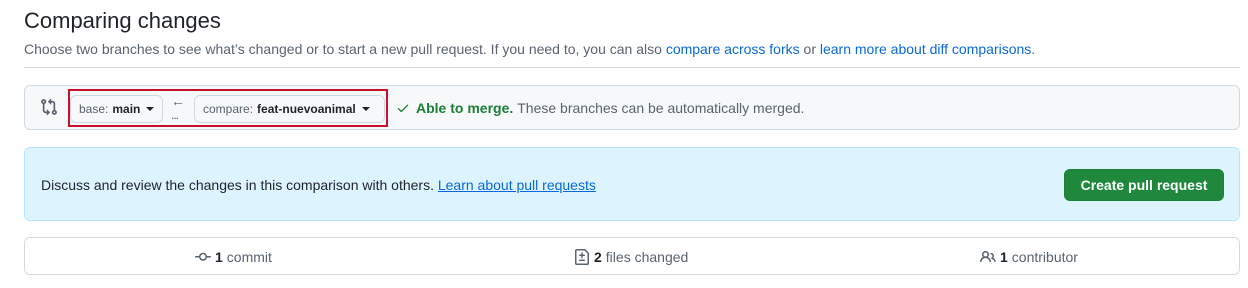 The width and height of the screenshot is (1248, 288). I want to click on compare-branch-name: feat-nuevoanimal, so click(306, 109).